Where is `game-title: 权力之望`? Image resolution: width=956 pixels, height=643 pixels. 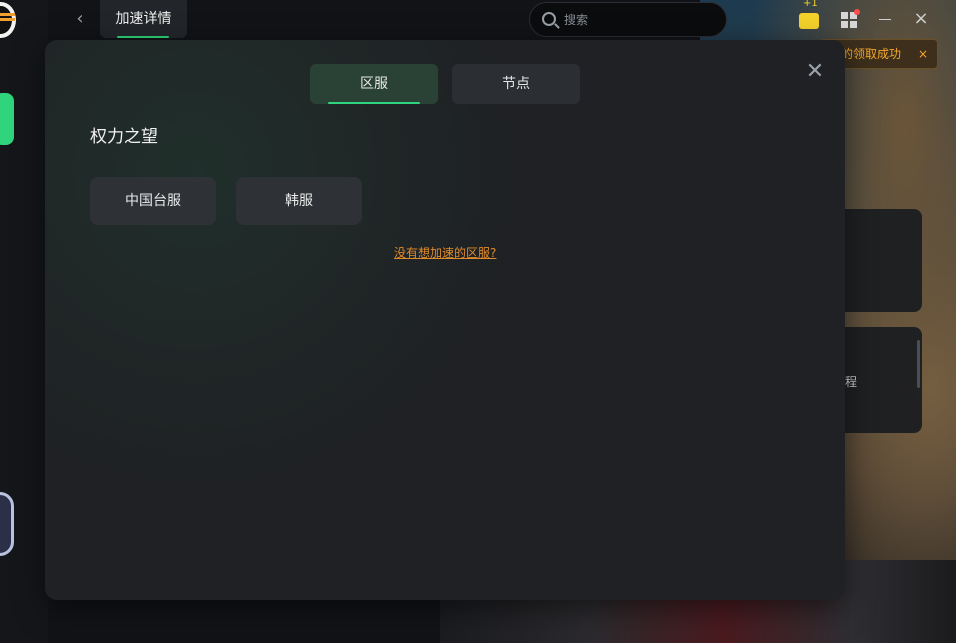 game-title: 权力之望 is located at coordinates (124, 137).